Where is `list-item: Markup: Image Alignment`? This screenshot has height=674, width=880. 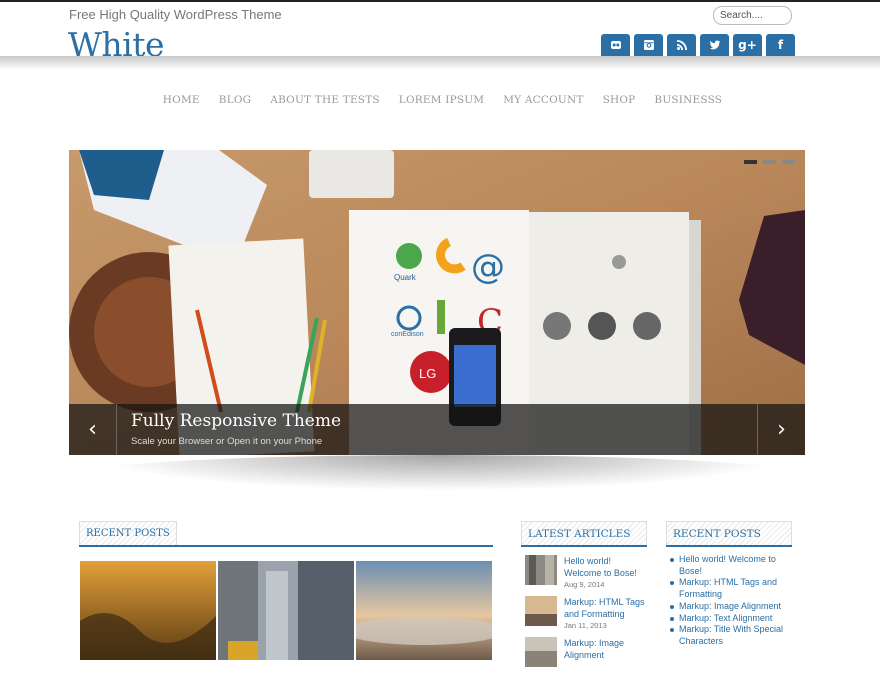
list-item: Markup: Image Alignment is located at coordinates (587, 652).